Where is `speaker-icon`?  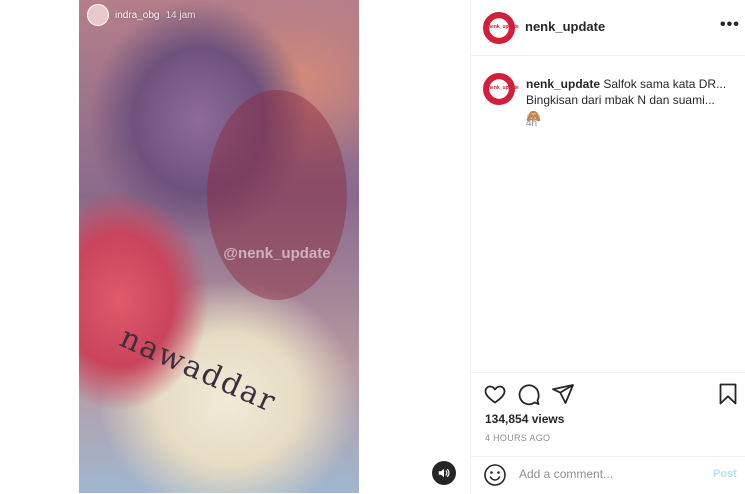
speaker-icon is located at coordinates (444, 473).